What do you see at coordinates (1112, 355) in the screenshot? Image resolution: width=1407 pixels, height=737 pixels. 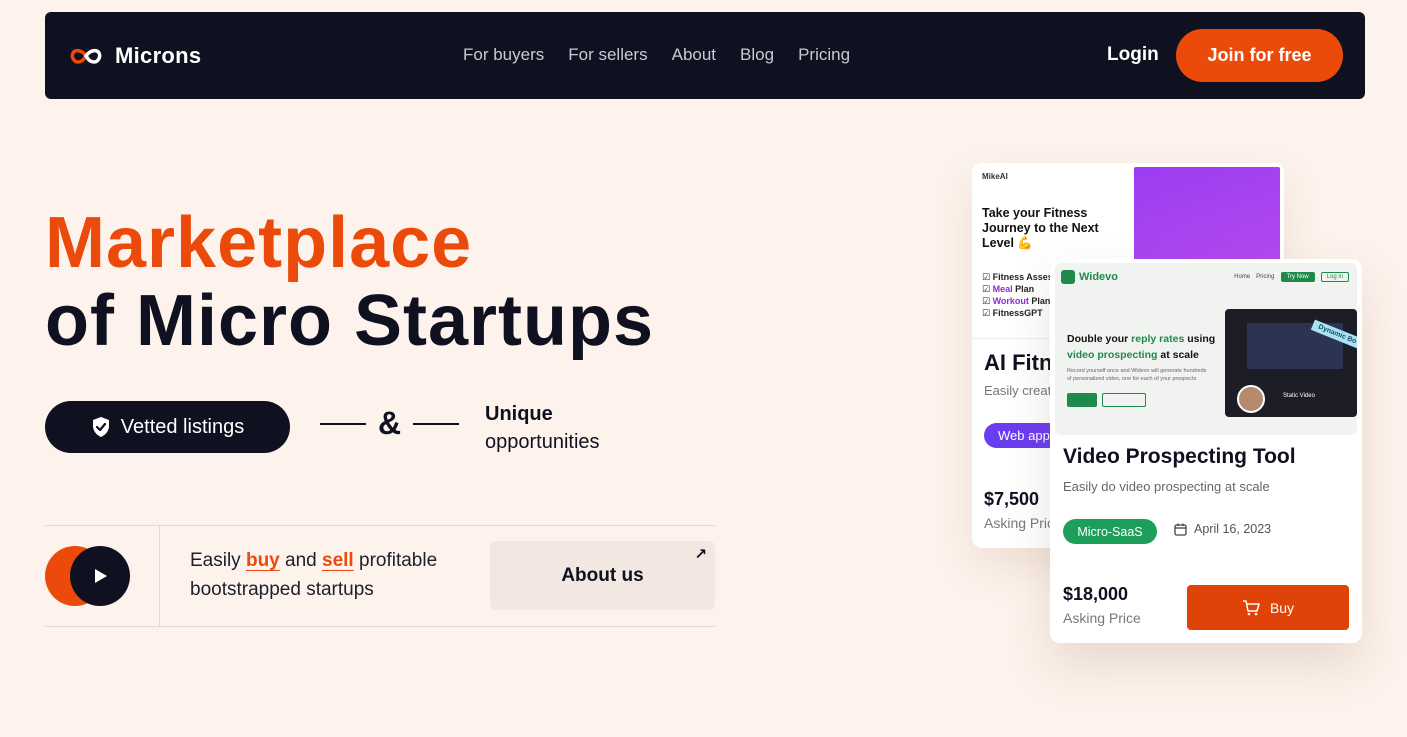 I see `headline-accent: video prospecting` at bounding box center [1112, 355].